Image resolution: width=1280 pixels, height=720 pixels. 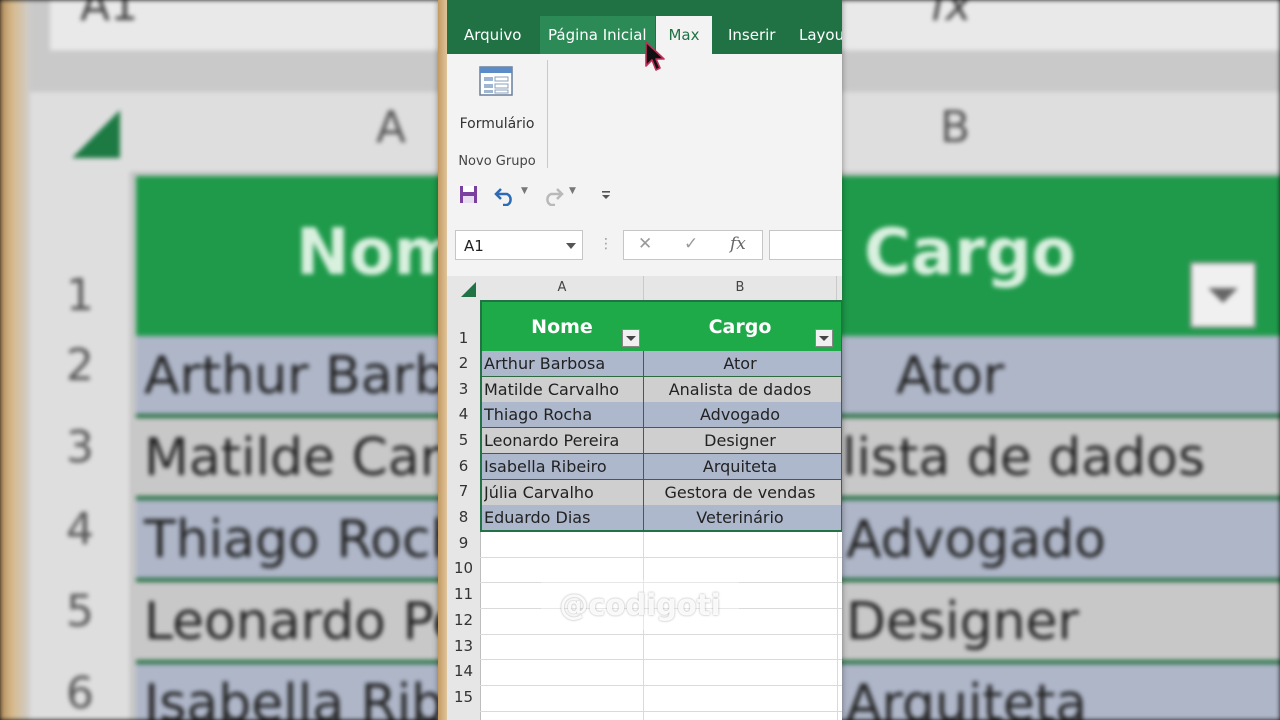 I want to click on row-number: 2, so click(x=463, y=363).